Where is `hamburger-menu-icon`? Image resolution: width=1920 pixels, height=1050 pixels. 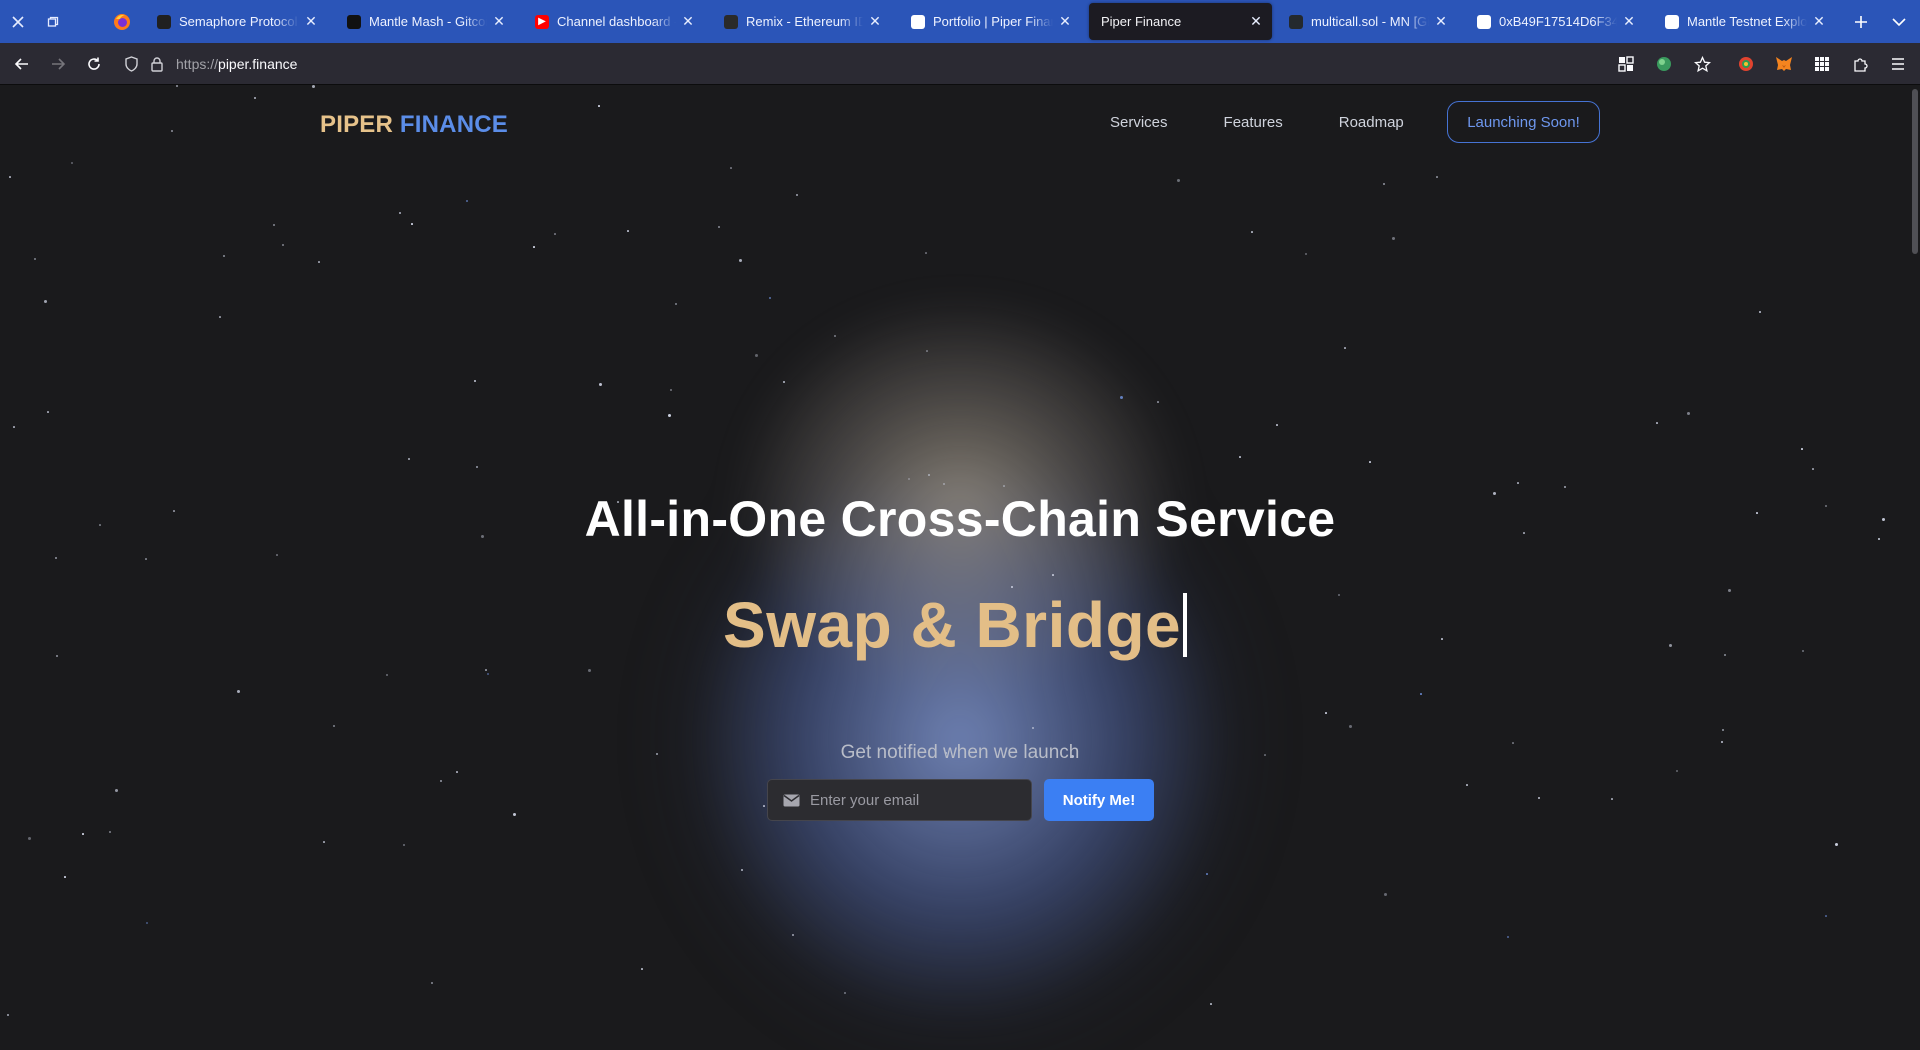 hamburger-menu-icon is located at coordinates (1898, 64).